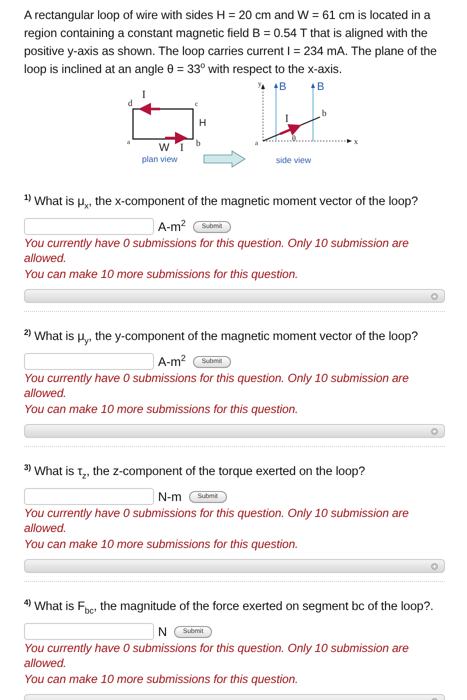 This screenshot has height=700, width=467. Describe the element at coordinates (163, 631) in the screenshot. I see `unit-label: N` at that location.